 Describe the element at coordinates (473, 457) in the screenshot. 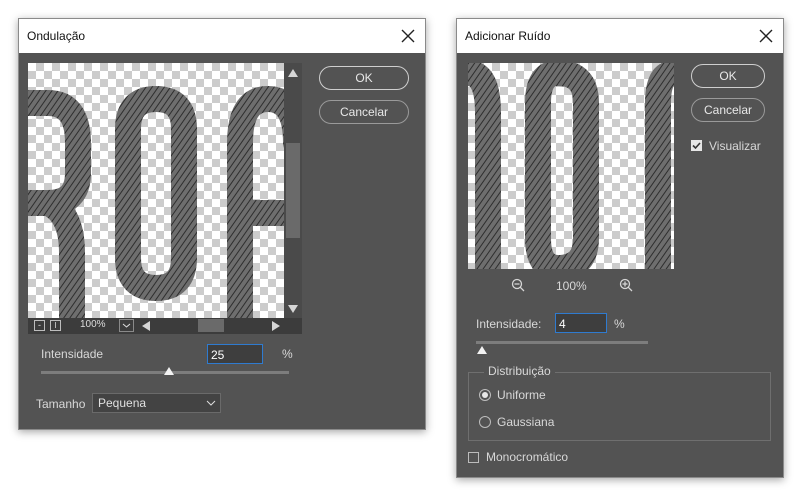

I see `monochromatic-checkbox` at that location.